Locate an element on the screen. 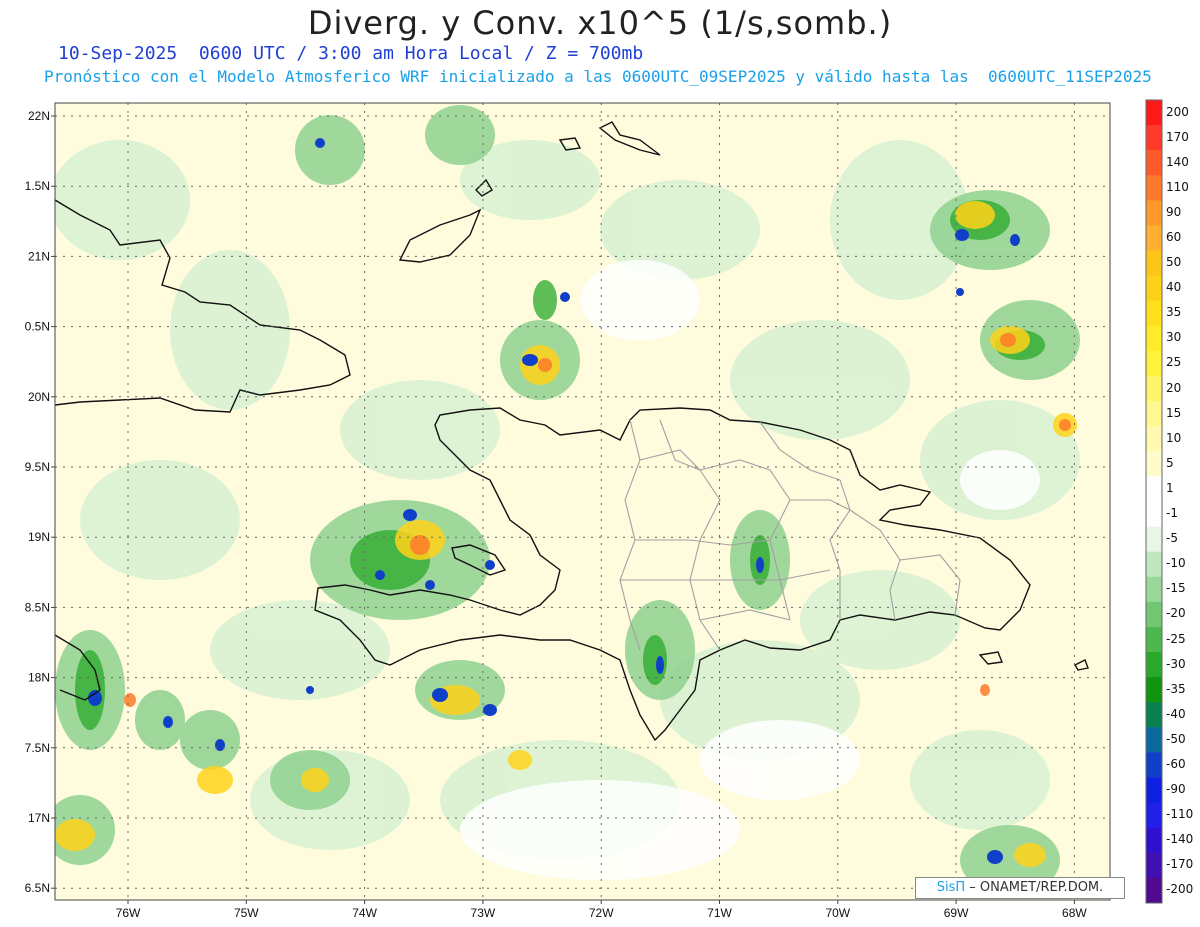  colorbar-label: -60 is located at coordinates (1176, 763).